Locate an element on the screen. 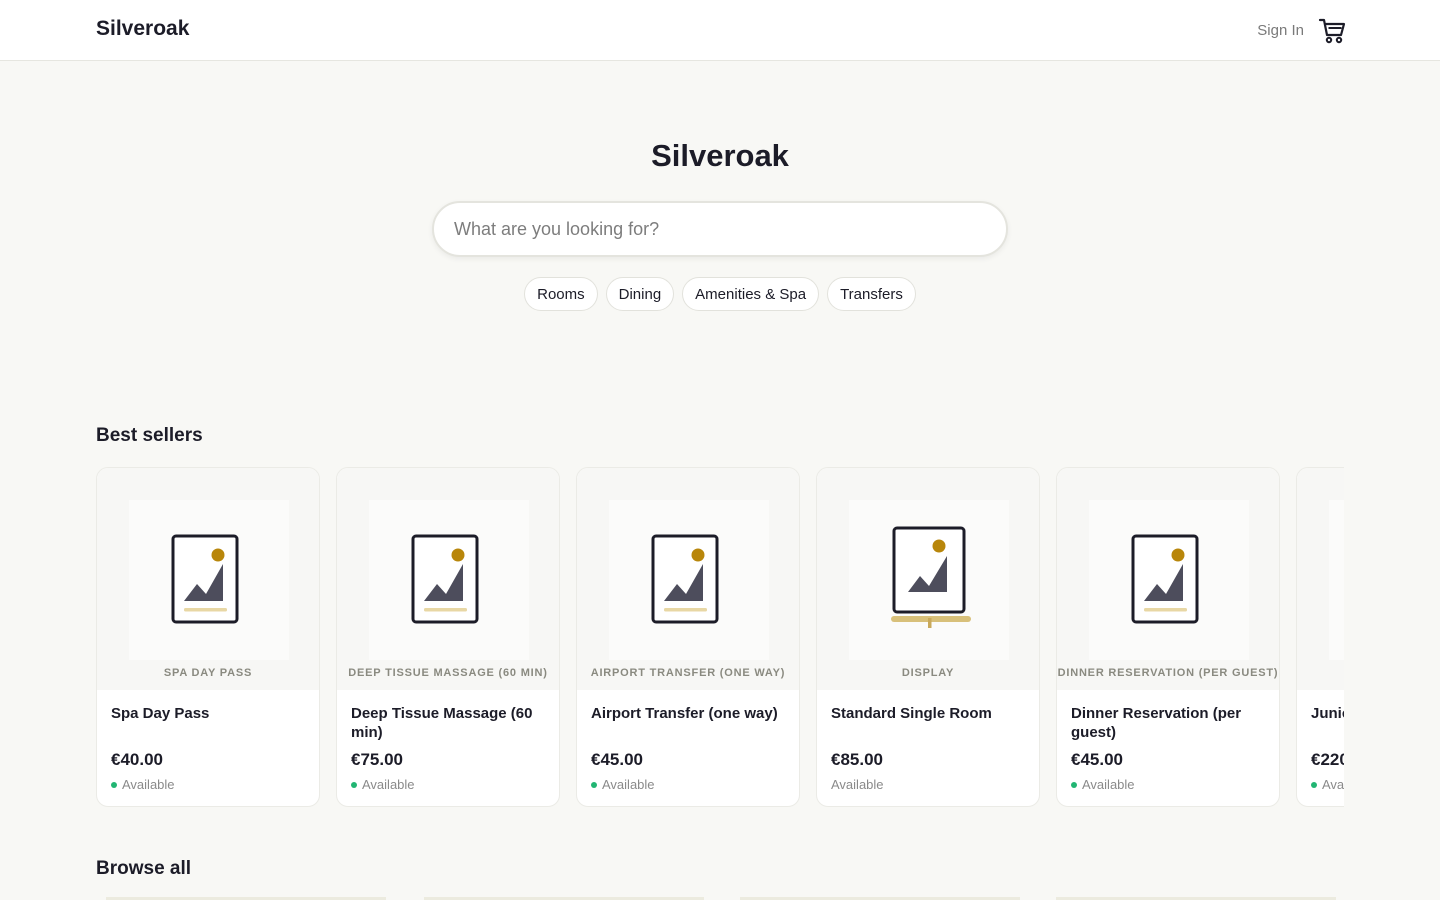  product-image: DISPLAY is located at coordinates (928, 579).